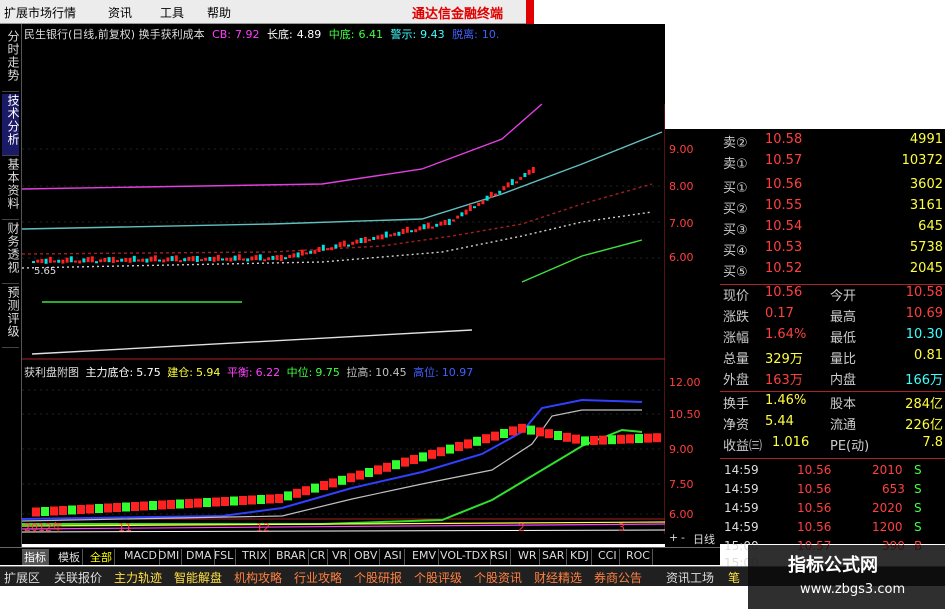 This screenshot has height=609, width=945. What do you see at coordinates (391, 372) in the screenshot?
I see `legend-pullup-value: 10.45` at bounding box center [391, 372].